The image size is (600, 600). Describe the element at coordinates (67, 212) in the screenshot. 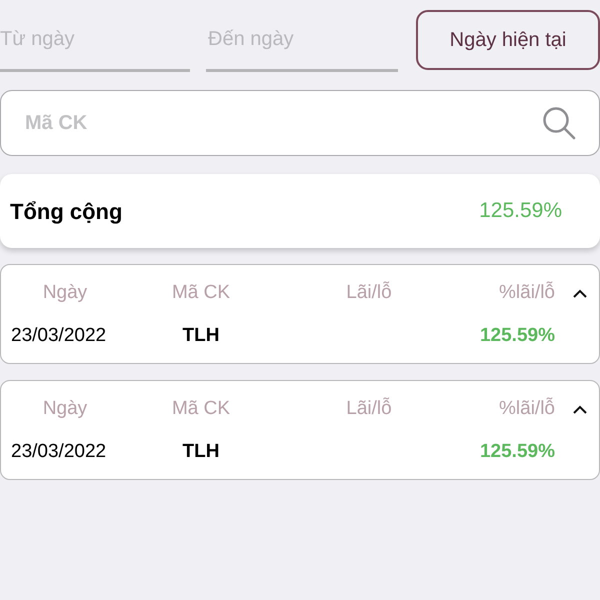

I see `total-label: Tổng cộng` at that location.